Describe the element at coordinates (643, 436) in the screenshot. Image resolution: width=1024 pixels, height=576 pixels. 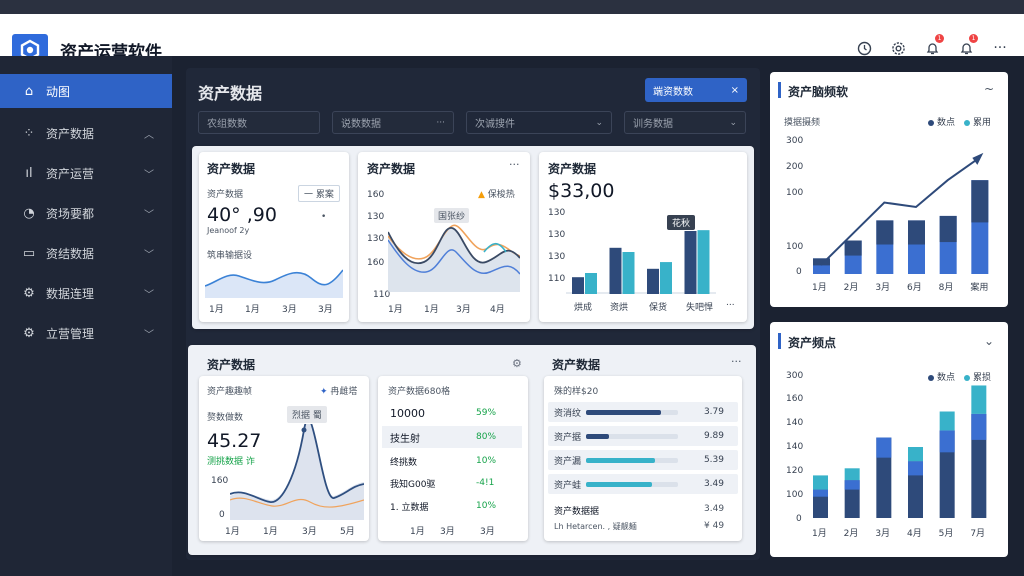
I see `progress-row: 资产据 9.89` at that location.